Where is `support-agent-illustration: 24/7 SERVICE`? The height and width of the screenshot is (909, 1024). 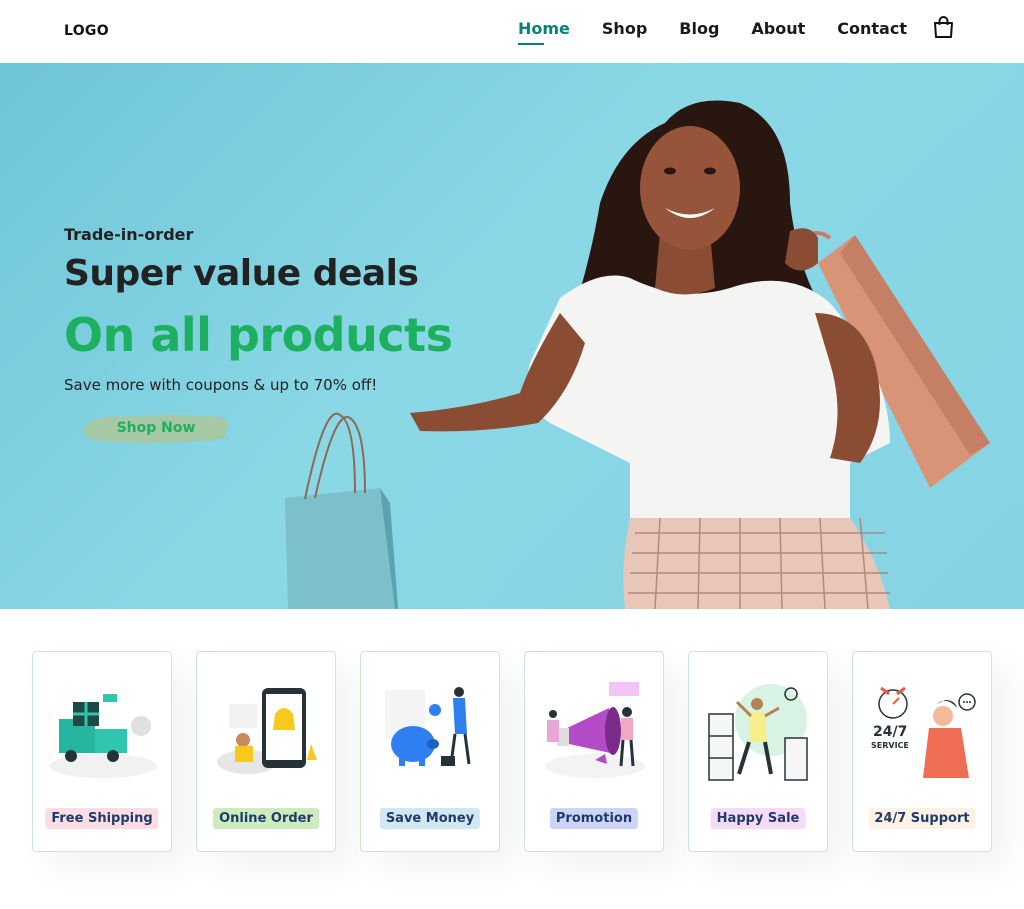
support-agent-illustration: 24/7 SERVICE is located at coordinates (923, 732).